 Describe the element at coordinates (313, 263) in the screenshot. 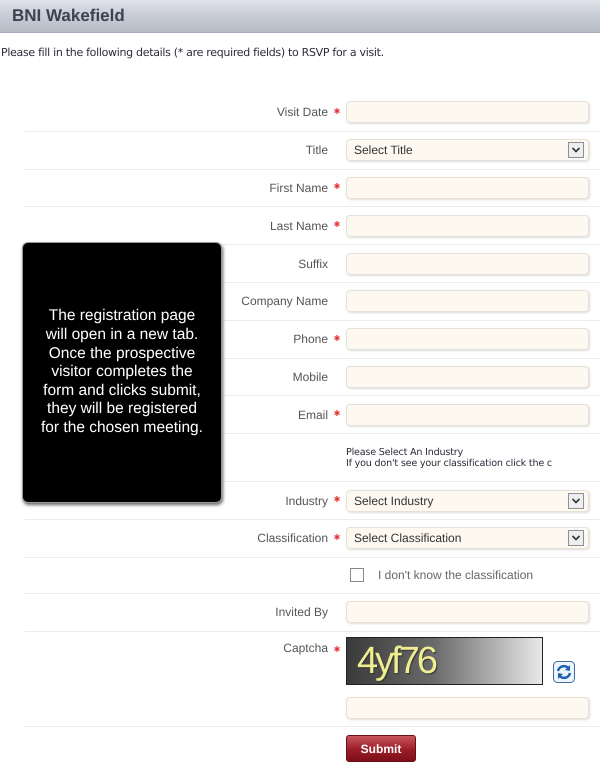

I see `field-label: Suffix` at that location.